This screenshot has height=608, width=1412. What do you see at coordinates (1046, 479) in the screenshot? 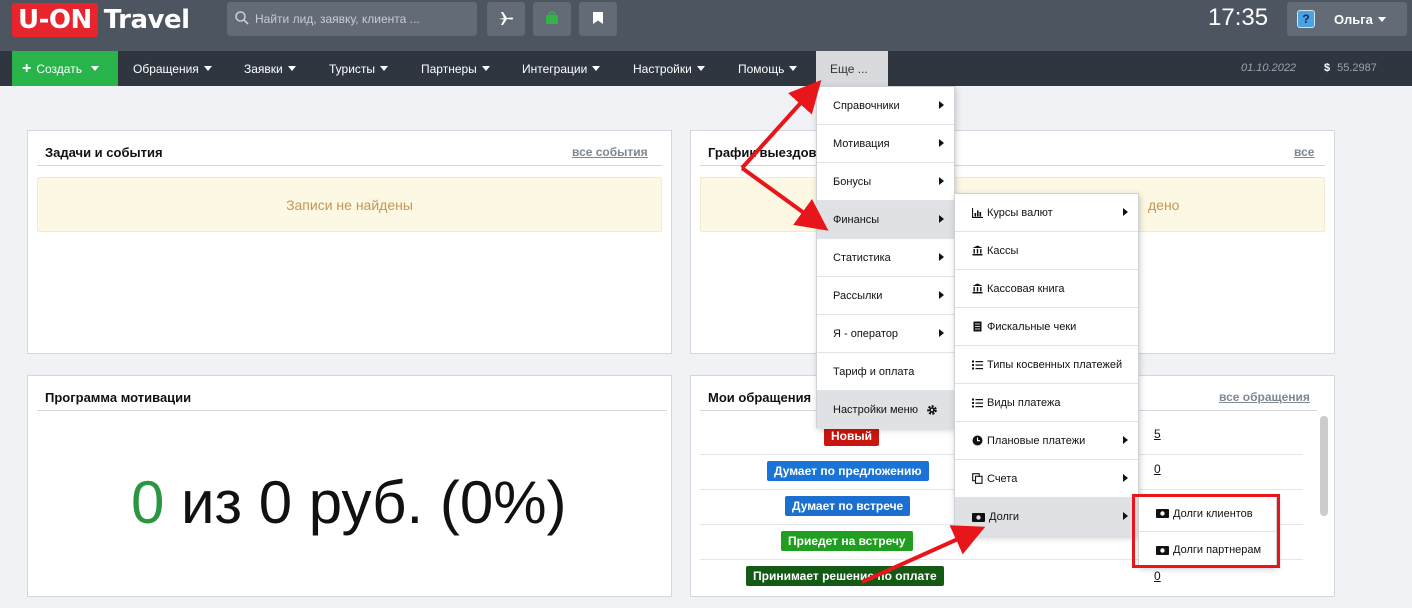
I see `menu-item-invoices: Счета` at bounding box center [1046, 479].